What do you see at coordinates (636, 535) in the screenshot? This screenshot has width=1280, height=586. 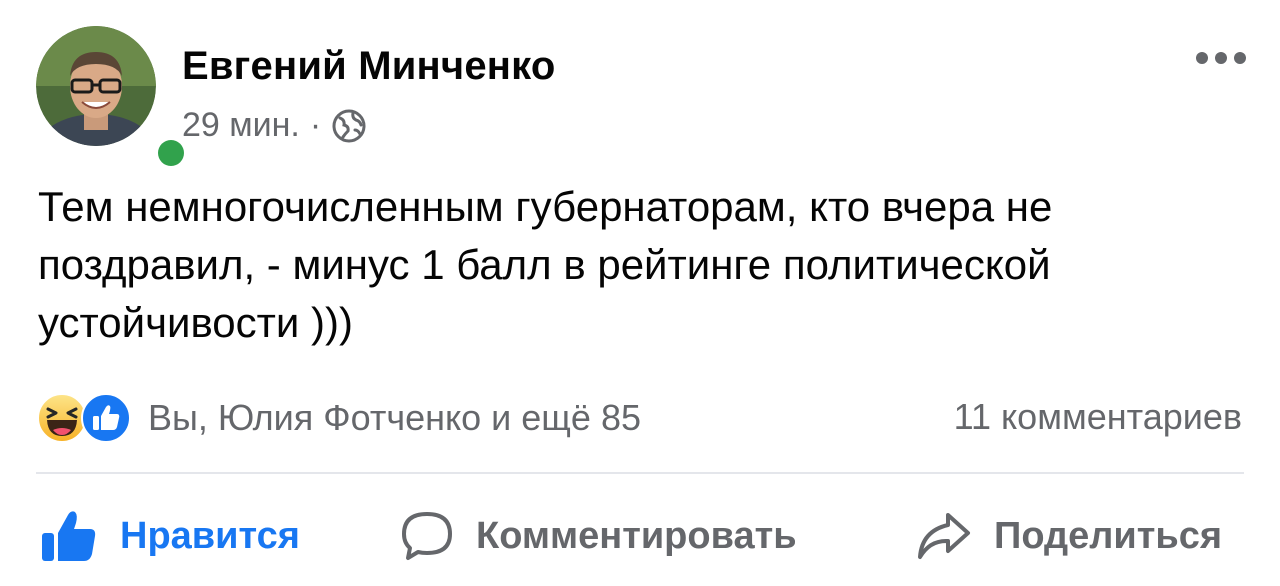 I see `comment-label: Комментировать` at bounding box center [636, 535].